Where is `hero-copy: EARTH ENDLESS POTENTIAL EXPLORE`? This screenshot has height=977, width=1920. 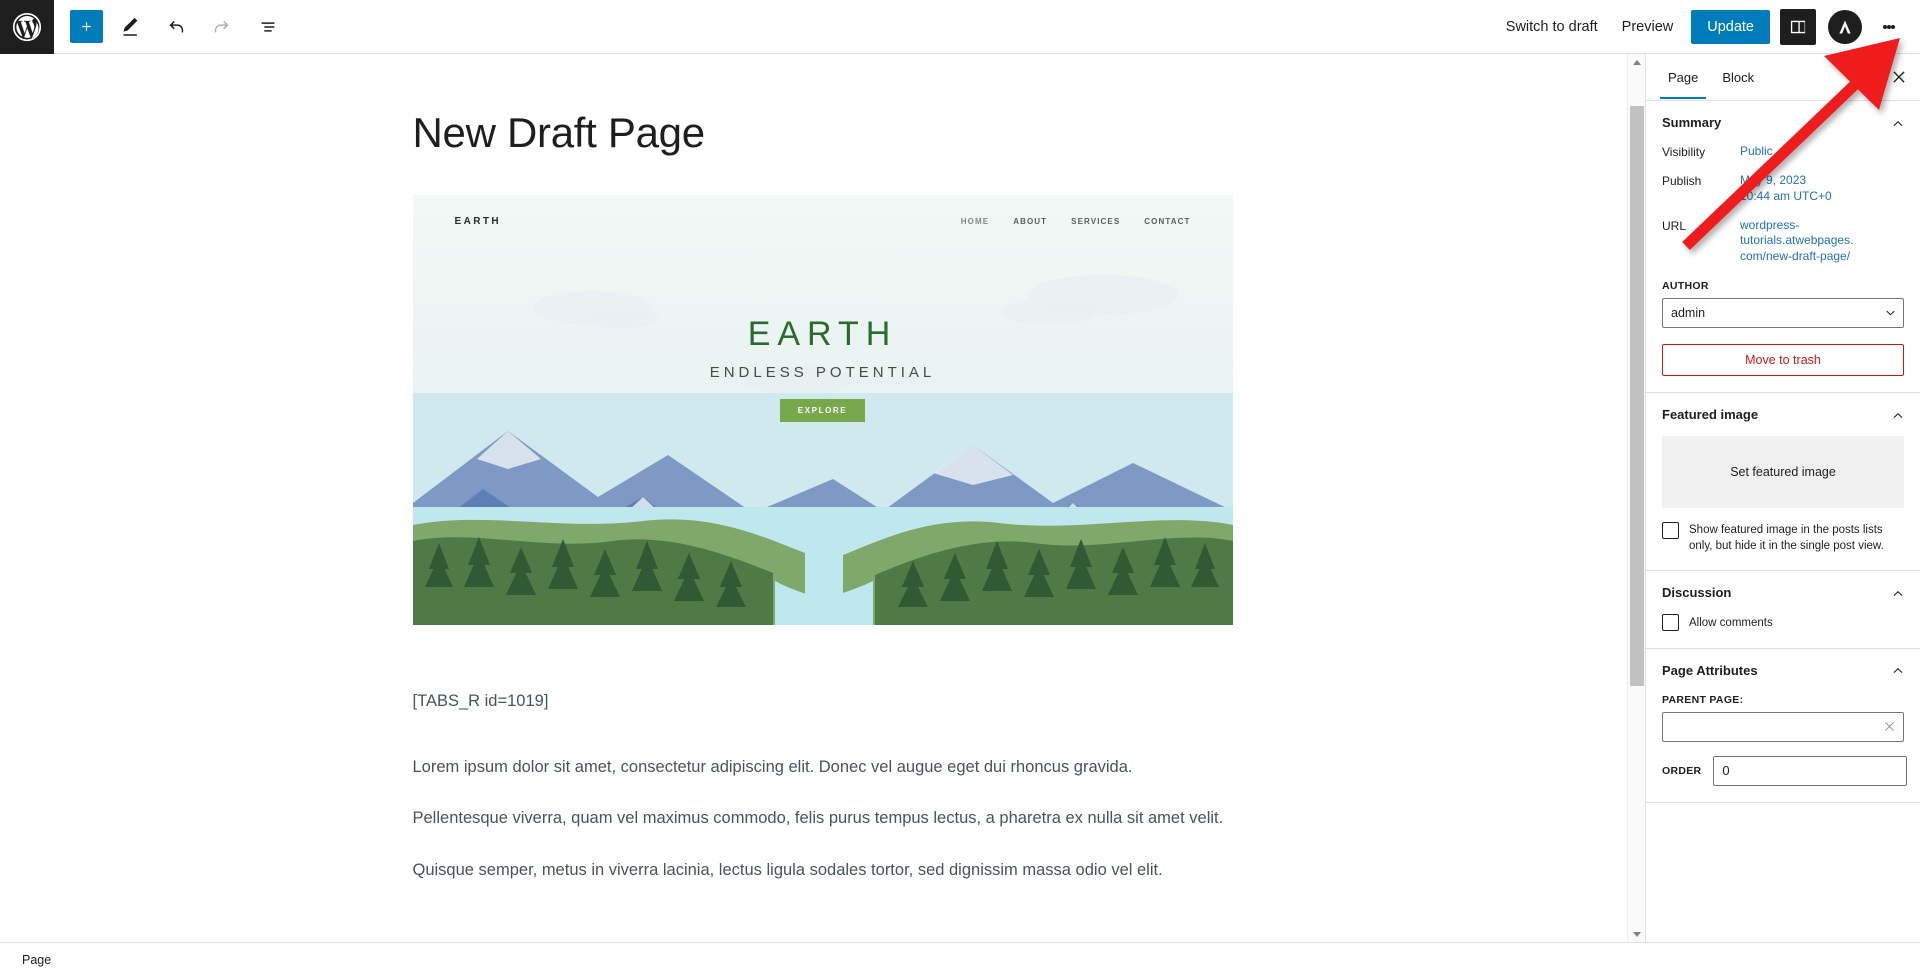 hero-copy: EARTH ENDLESS POTENTIAL EXPLORE is located at coordinates (823, 369).